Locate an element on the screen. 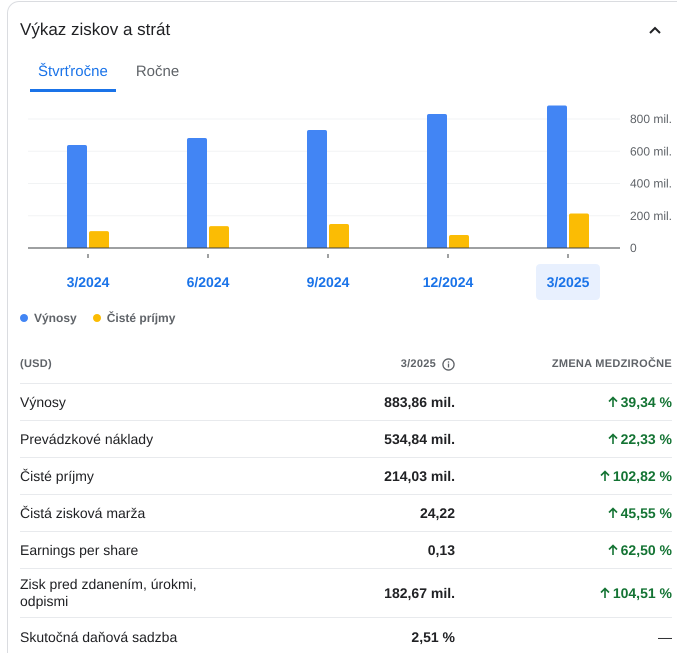 The image size is (677, 653). change-value: 102,82 % is located at coordinates (563, 476).